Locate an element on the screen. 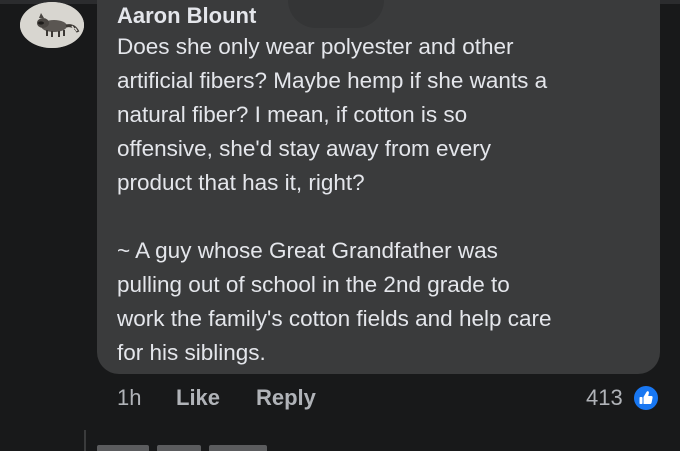  next-comment-cutoff is located at coordinates (197, 445).